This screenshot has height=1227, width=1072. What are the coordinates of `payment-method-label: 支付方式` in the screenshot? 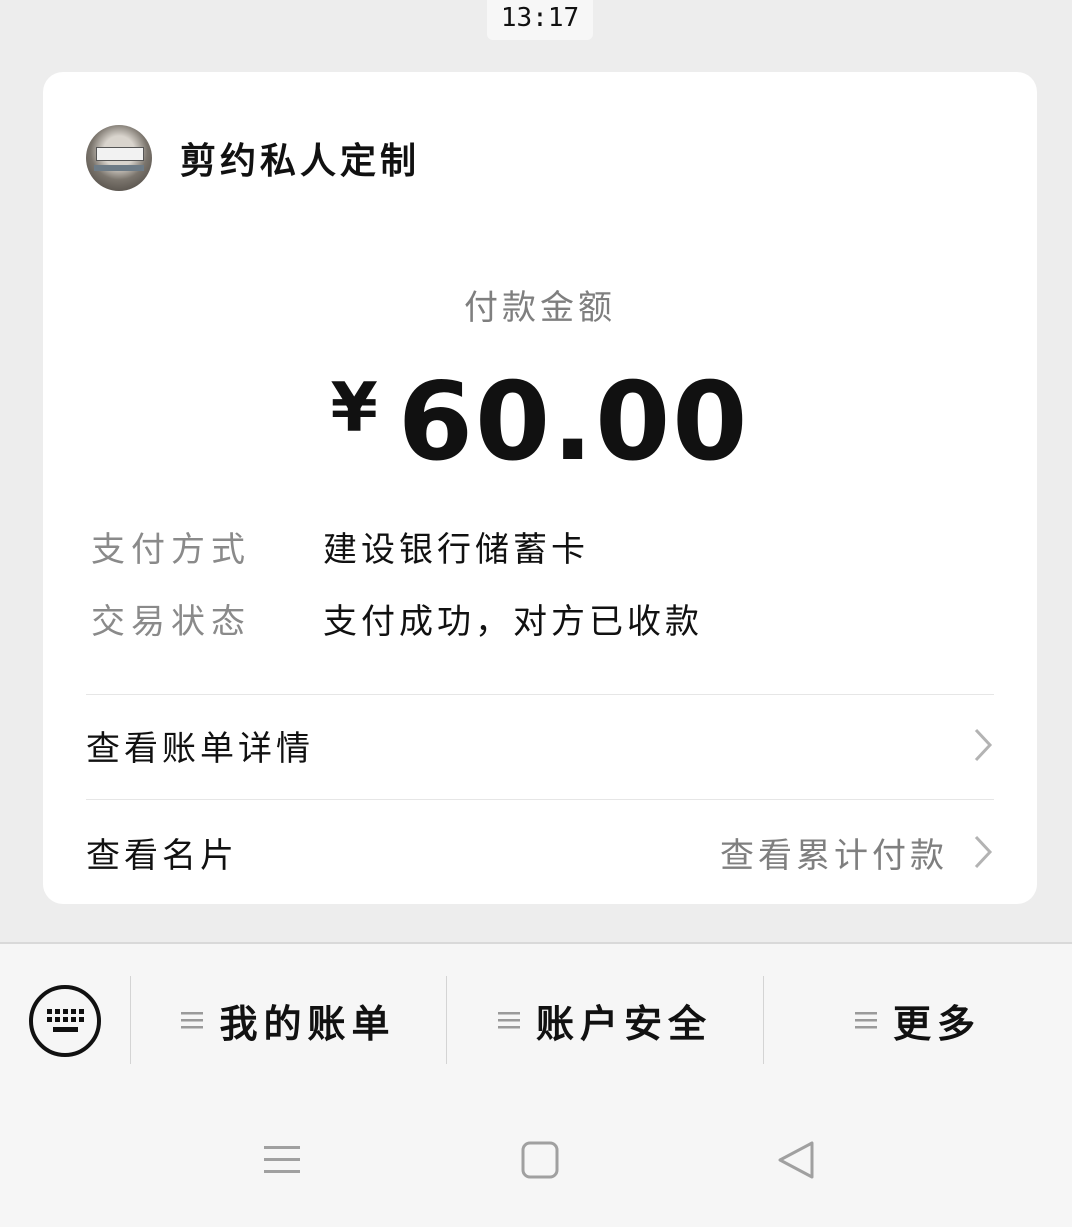 It's located at (171, 550).